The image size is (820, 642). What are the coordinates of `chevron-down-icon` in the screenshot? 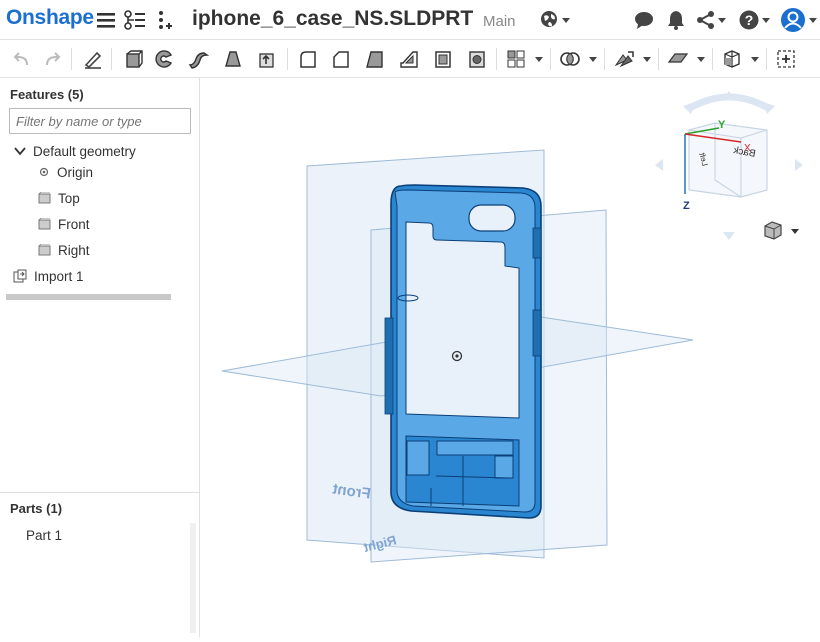 It's located at (20, 151).